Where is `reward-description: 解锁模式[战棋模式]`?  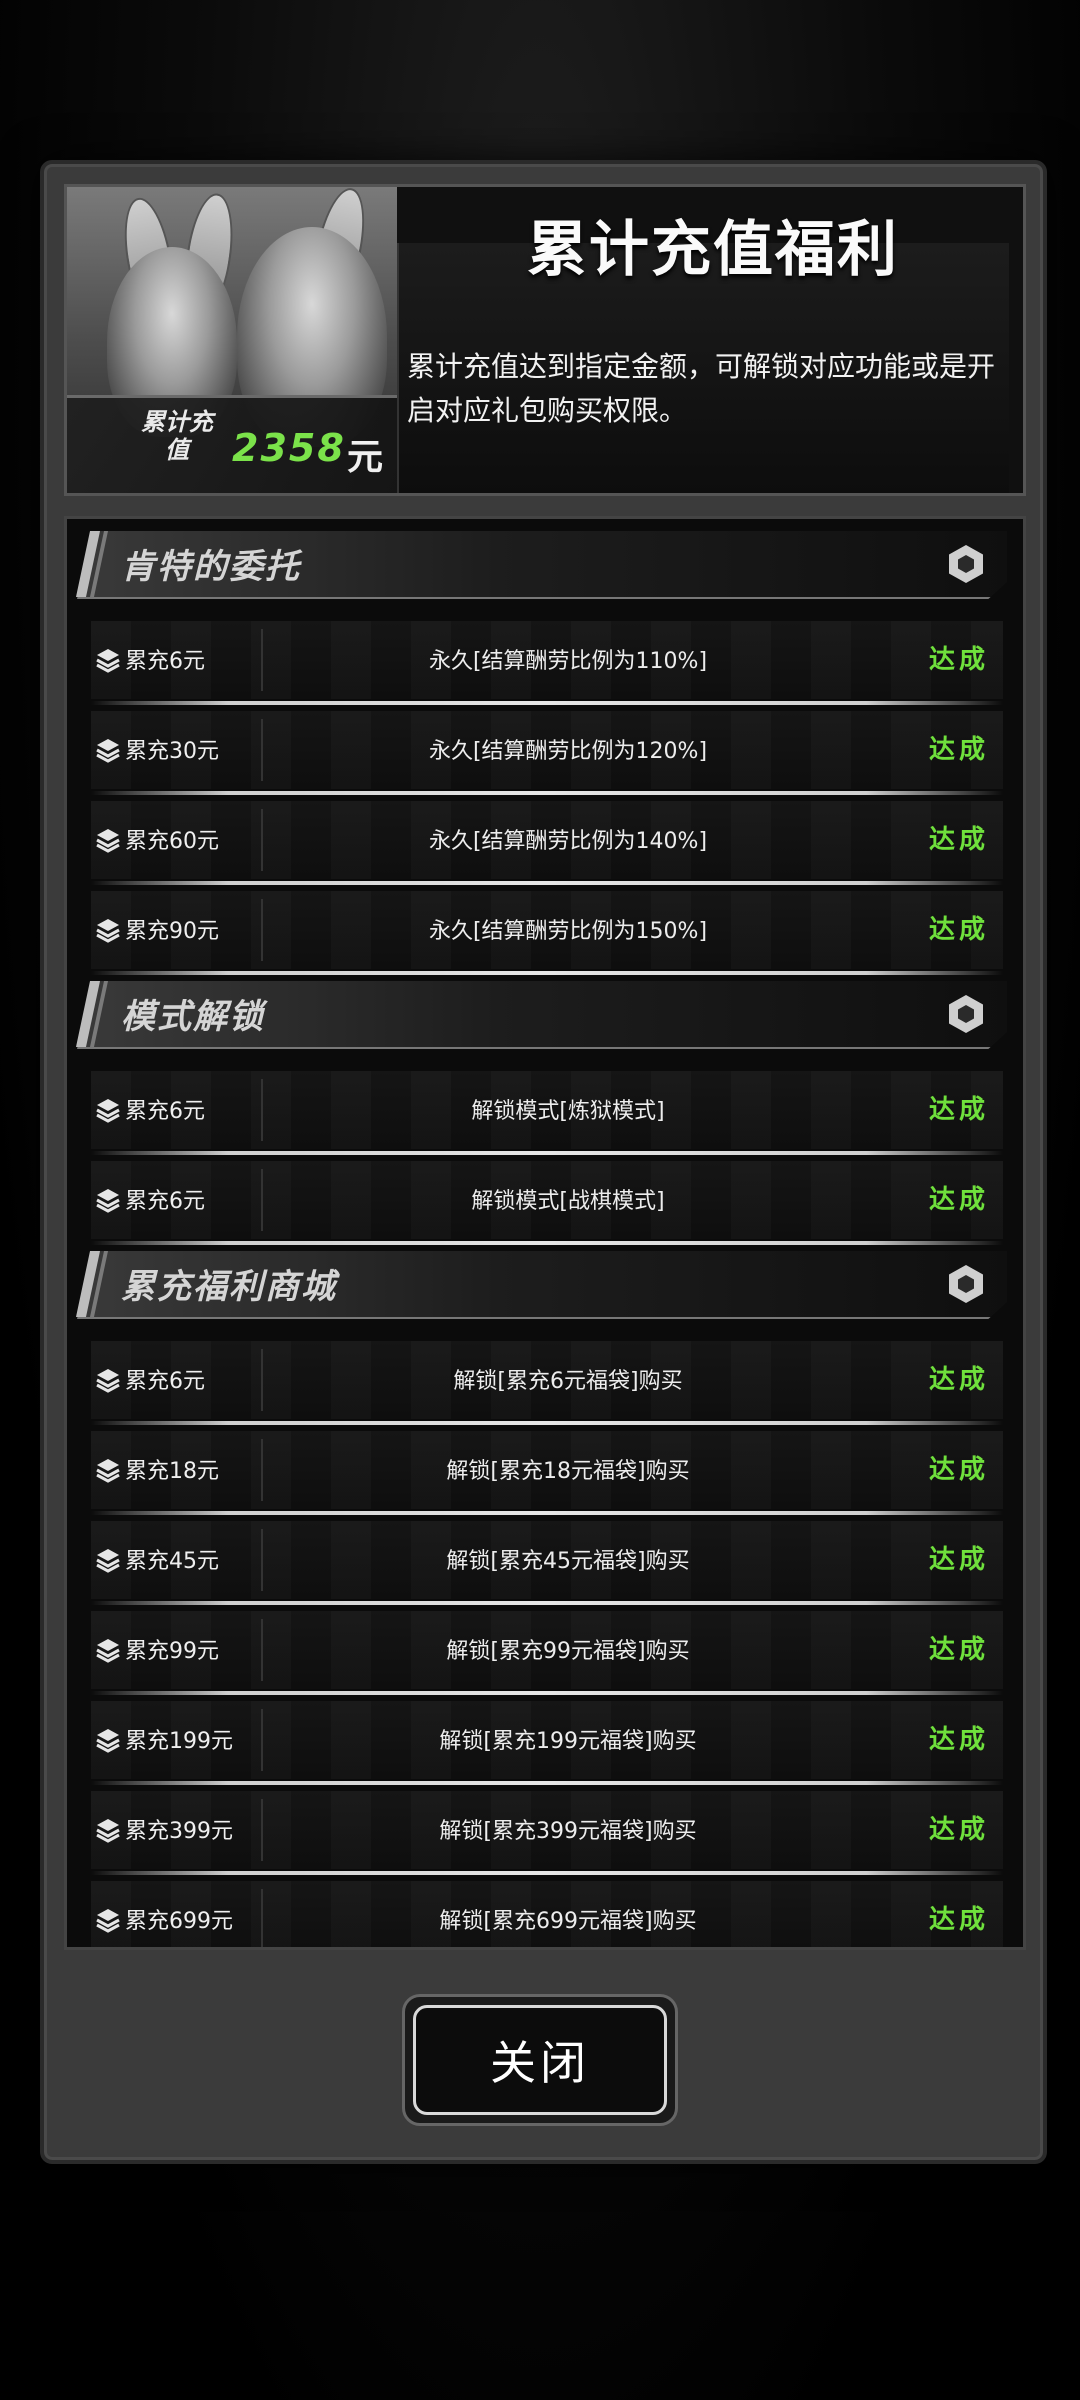
reward-description: 解锁模式[战棋模式] is located at coordinates (568, 1201).